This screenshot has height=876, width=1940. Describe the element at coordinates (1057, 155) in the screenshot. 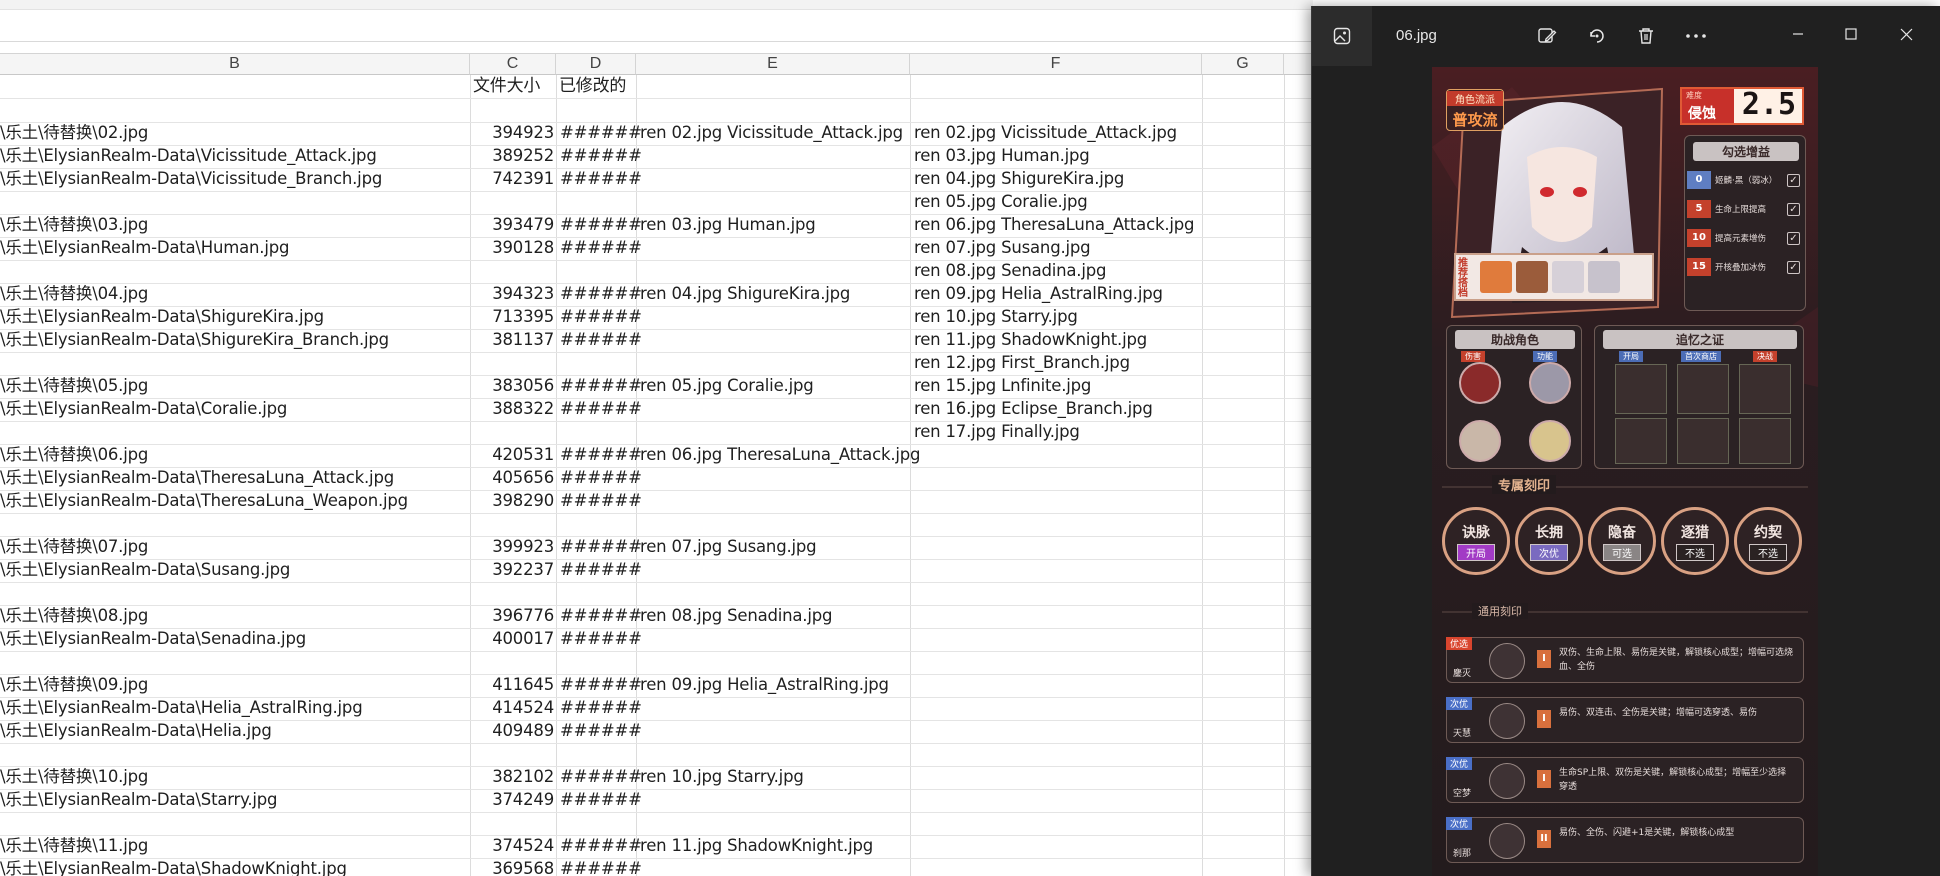

I see `cell-f: ren 03.jpg Human.jpg` at that location.